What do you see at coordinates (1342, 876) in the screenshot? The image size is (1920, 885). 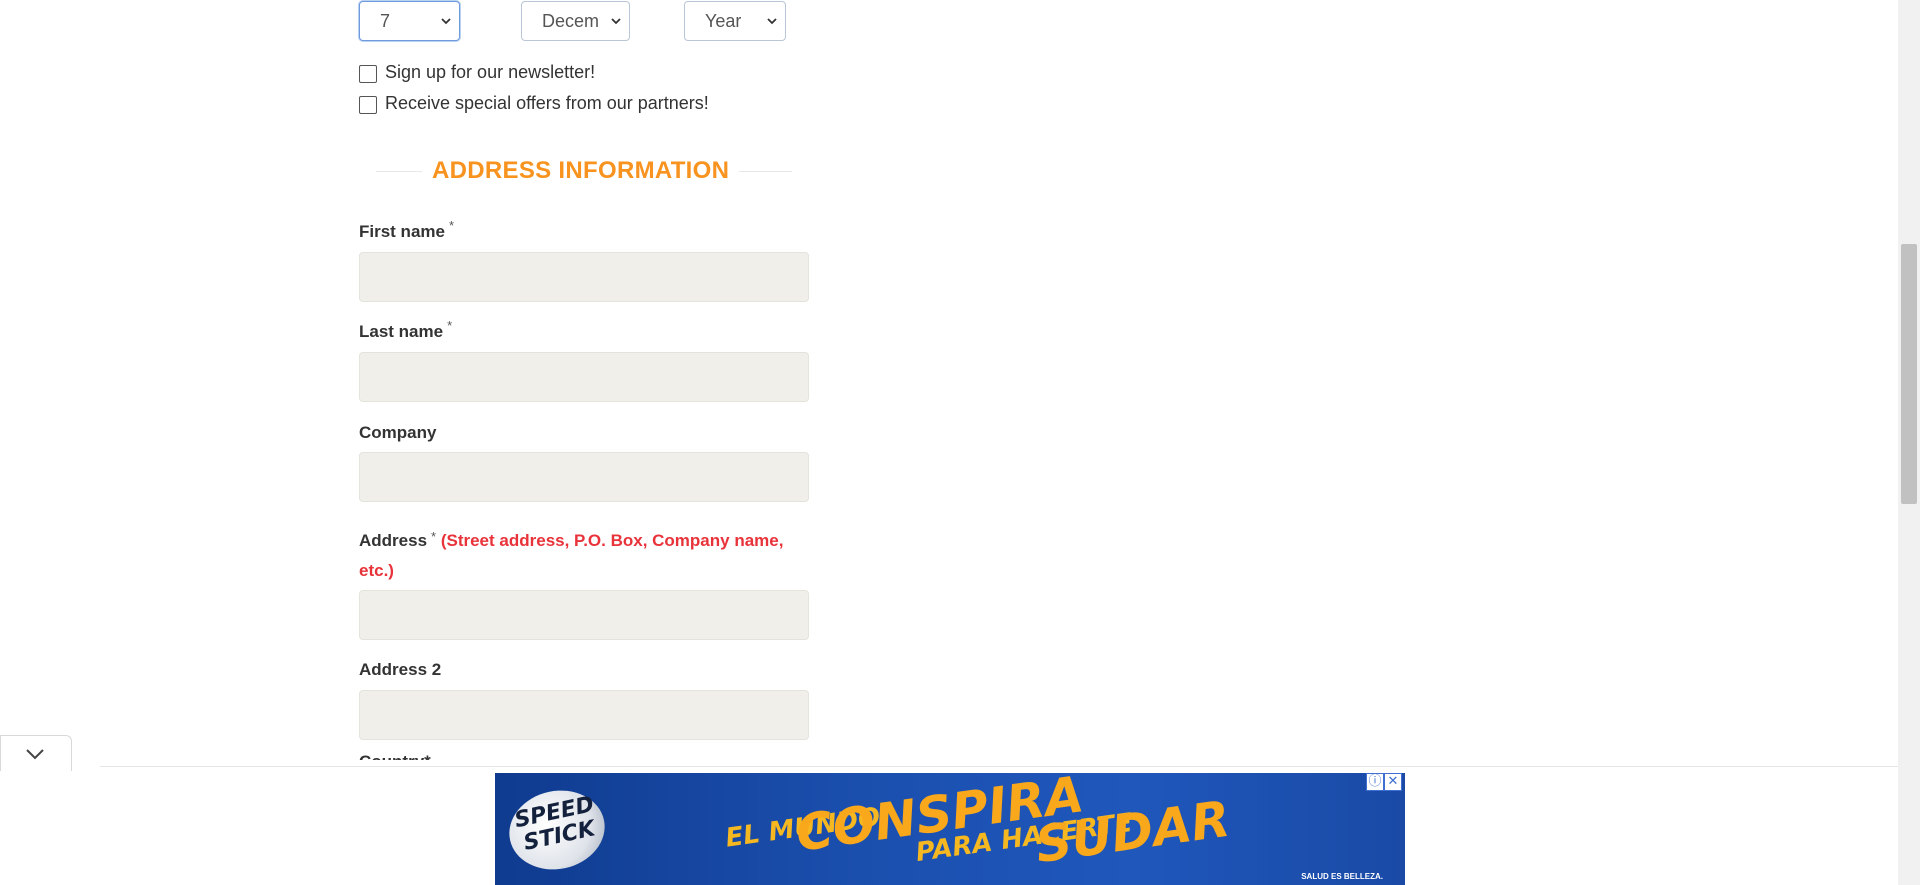 I see `ad-tagline: SALUD ES BELLEZA.` at bounding box center [1342, 876].